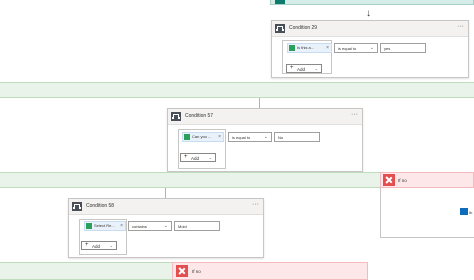  I want to click on dynamic-content-token: Select Re... ×, so click(105, 226).